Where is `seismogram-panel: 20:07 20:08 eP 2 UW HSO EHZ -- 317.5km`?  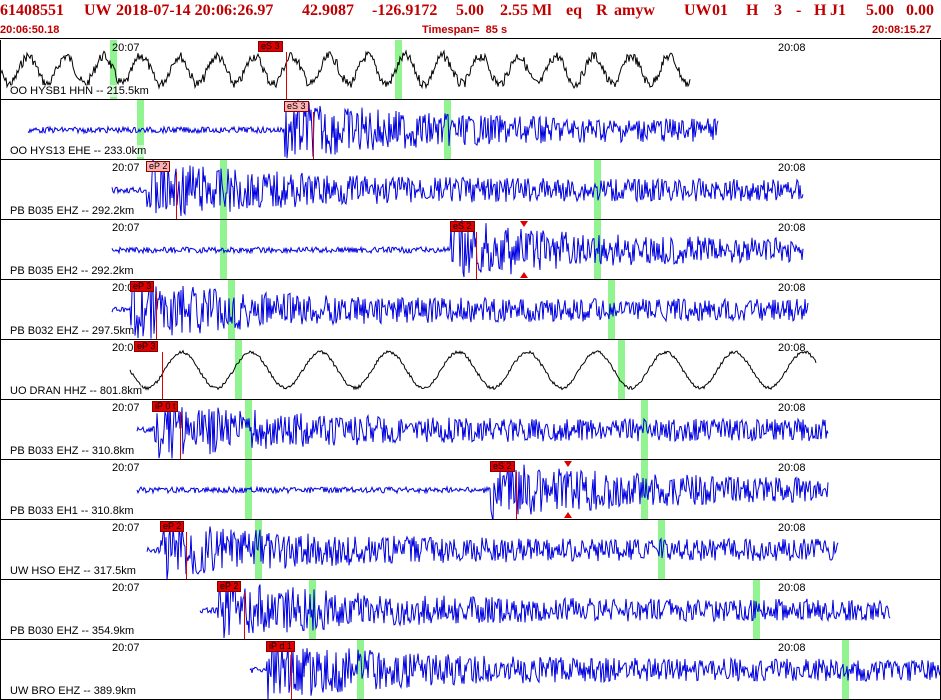
seismogram-panel: 20:07 20:08 eP 2 UW HSO EHZ -- 317.5km is located at coordinates (470, 550).